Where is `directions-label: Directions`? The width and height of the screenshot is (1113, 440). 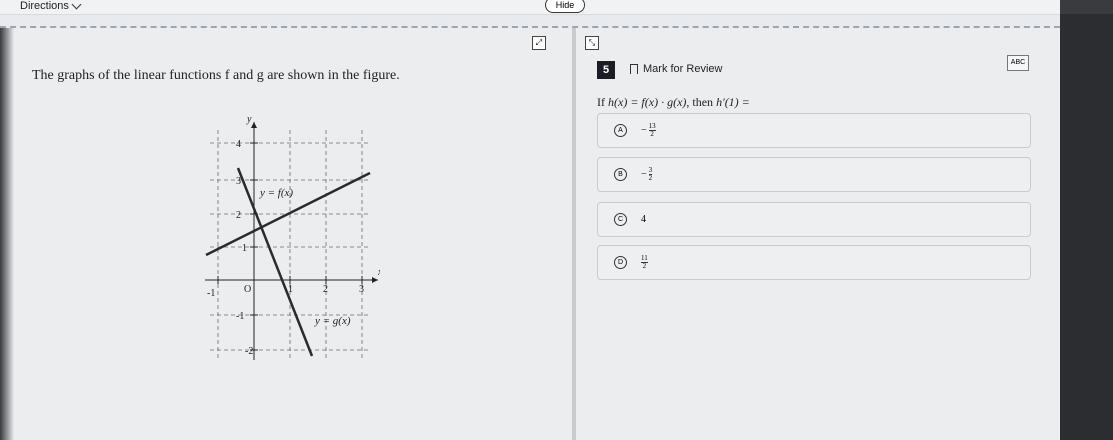
directions-label: Directions is located at coordinates (44, 6).